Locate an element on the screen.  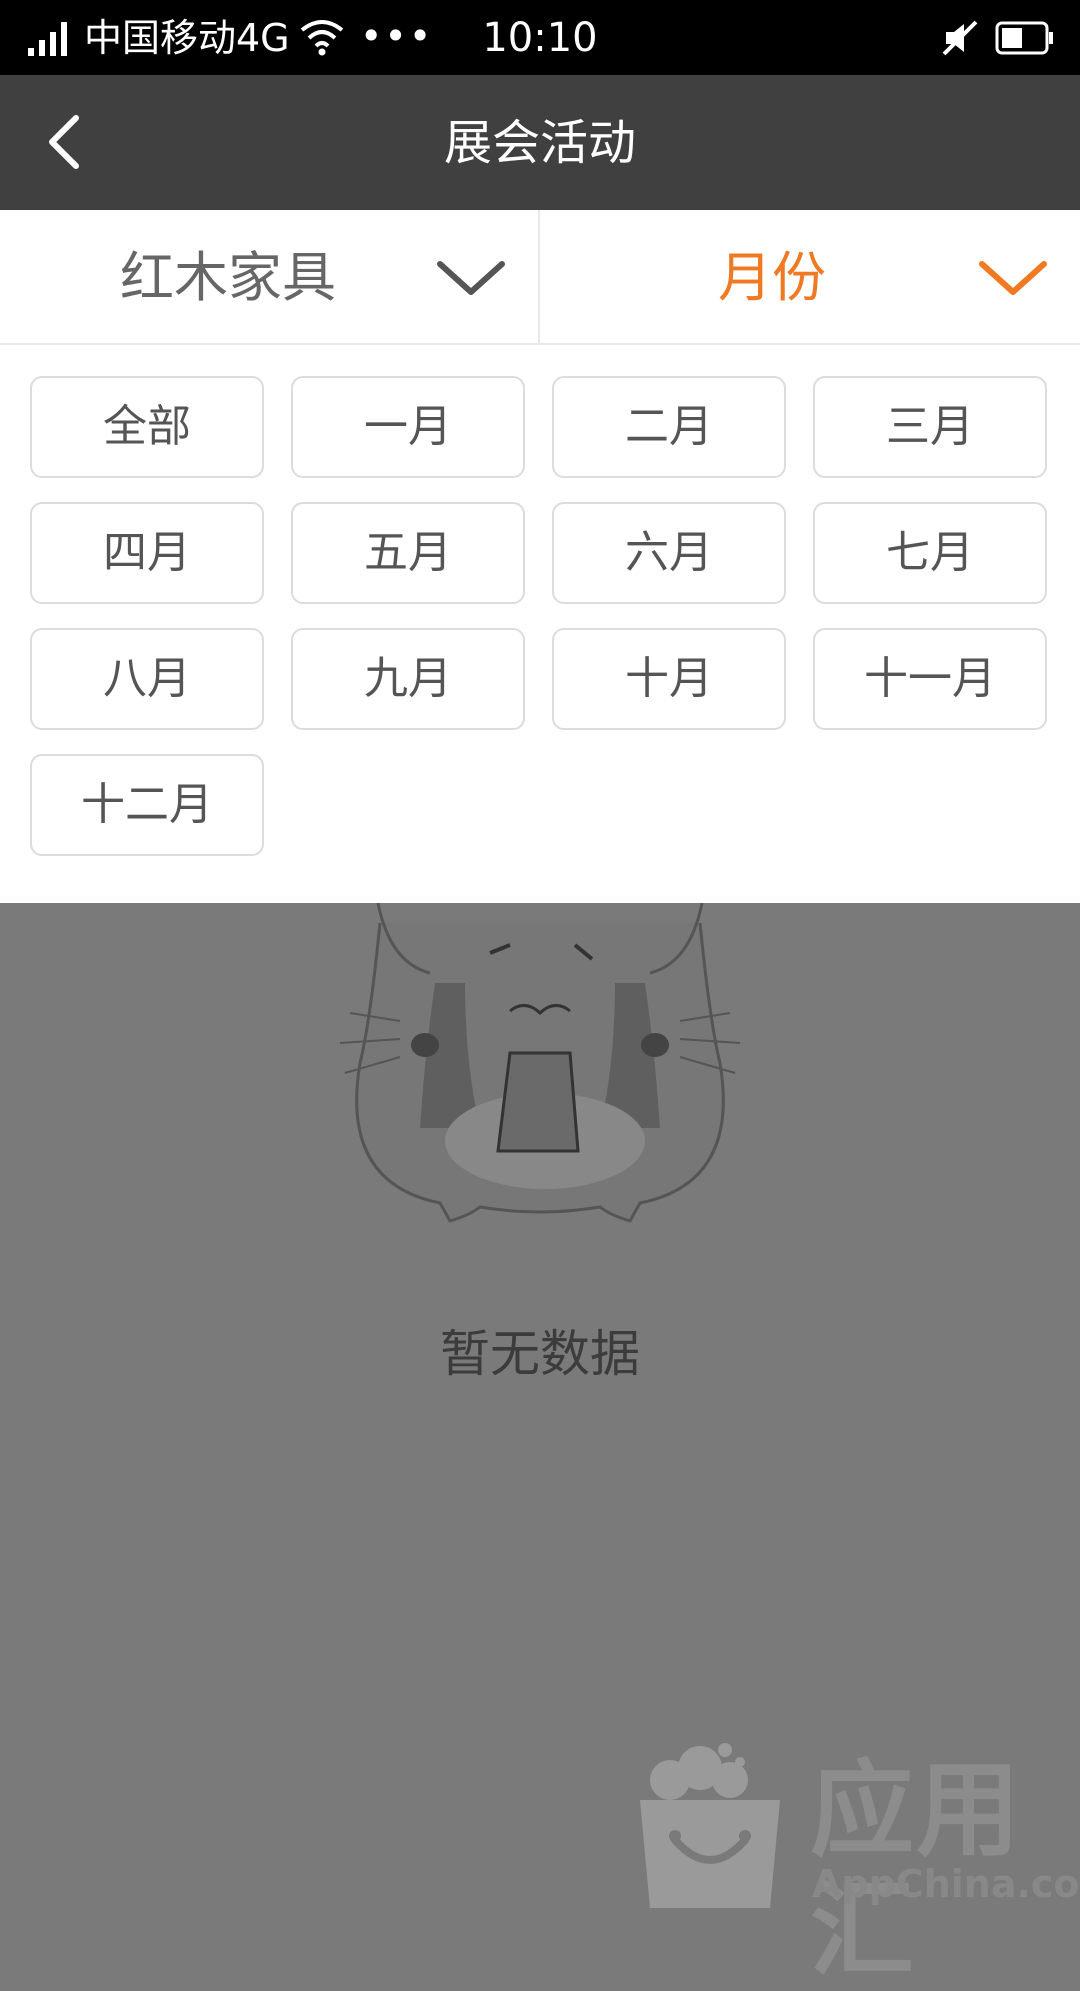
month-option-3: 三月 is located at coordinates (930, 427).